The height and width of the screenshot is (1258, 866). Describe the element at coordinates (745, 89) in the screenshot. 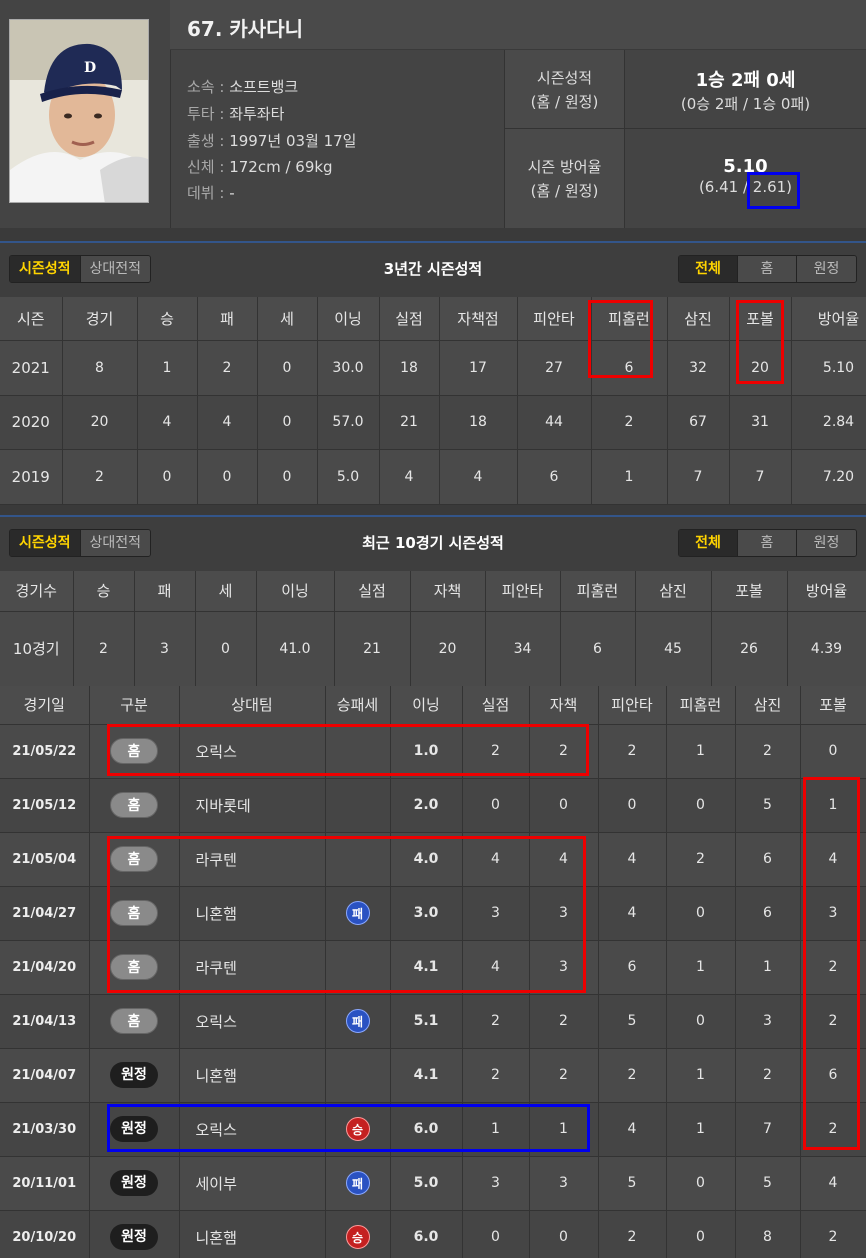

I see `record-value: 1승 2패 0세 (0승 2패 / 1승 0패)` at that location.